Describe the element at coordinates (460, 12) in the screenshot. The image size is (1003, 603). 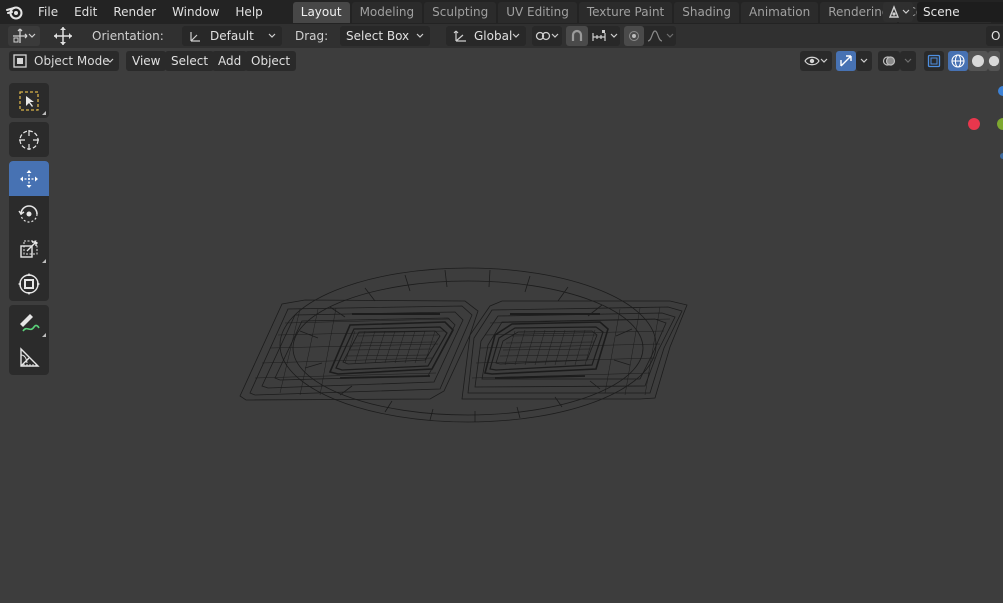
I see `tab-sculpting: Sculpting` at that location.